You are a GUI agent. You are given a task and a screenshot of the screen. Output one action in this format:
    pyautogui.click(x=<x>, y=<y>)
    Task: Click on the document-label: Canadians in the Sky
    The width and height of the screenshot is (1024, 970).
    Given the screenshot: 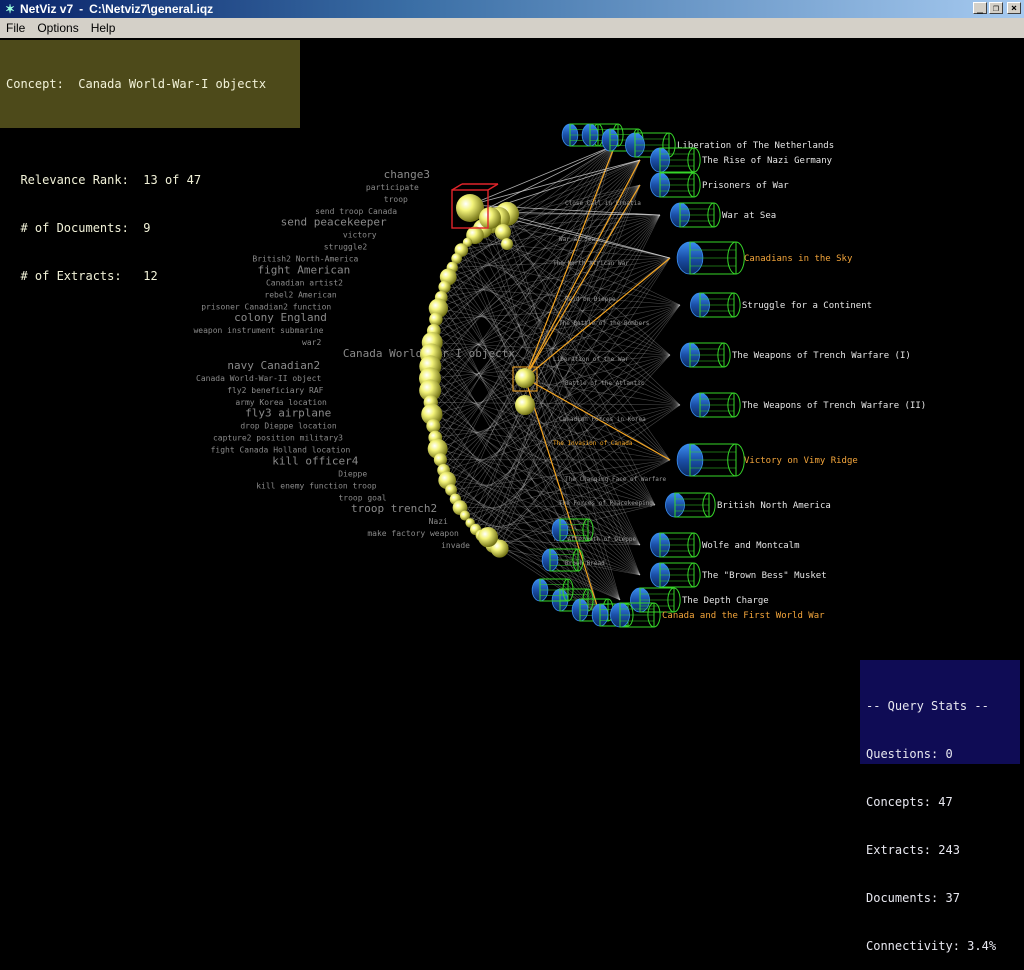 What is the action you would take?
    pyautogui.click(x=798, y=259)
    